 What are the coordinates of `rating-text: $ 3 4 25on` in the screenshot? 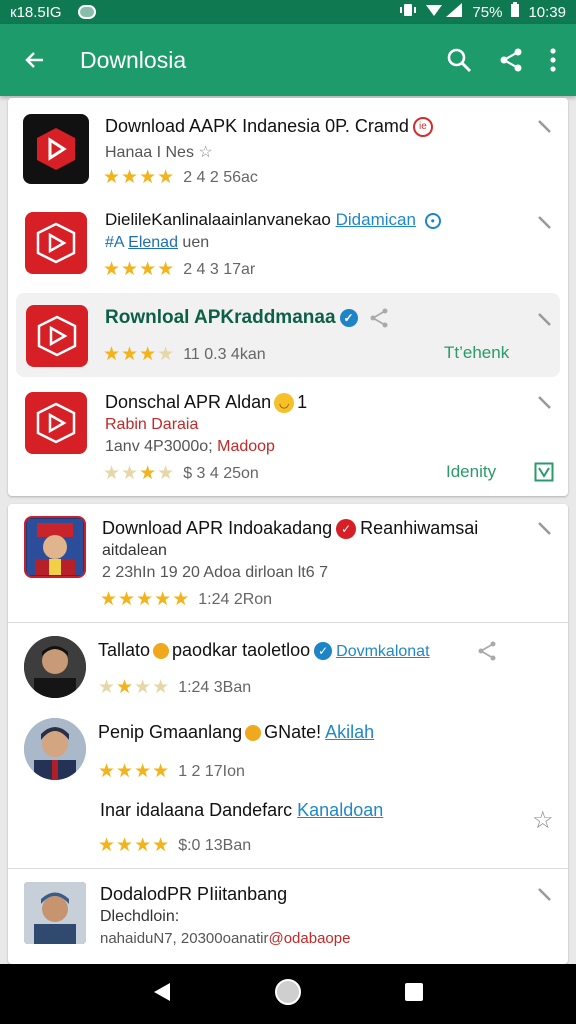 It's located at (221, 473).